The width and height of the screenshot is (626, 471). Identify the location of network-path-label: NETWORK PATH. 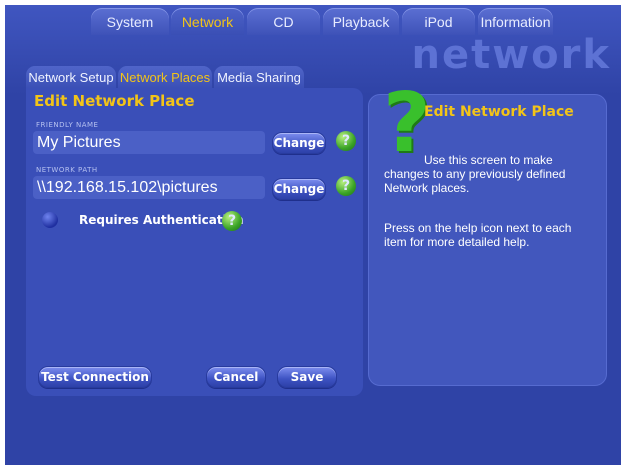
(67, 170).